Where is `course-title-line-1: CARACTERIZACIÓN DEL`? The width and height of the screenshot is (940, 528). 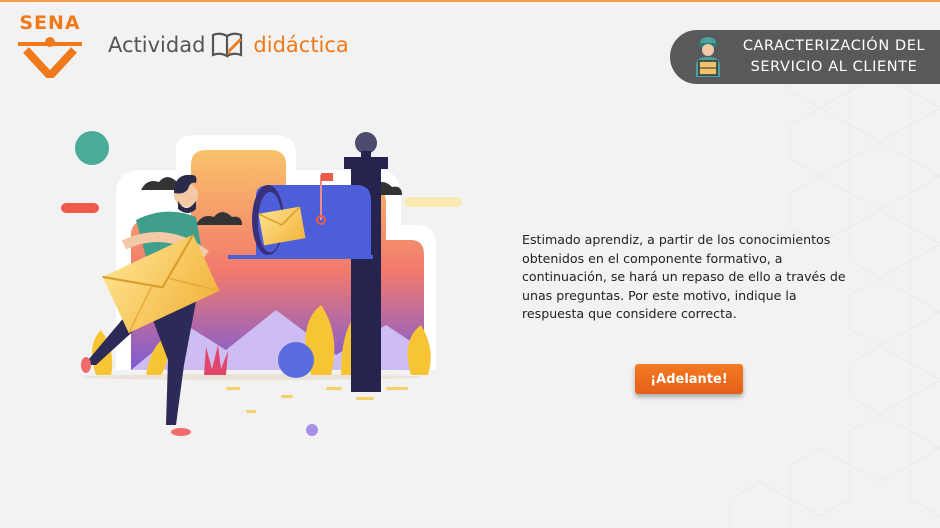 course-title-line-1: CARACTERIZACIÓN DEL is located at coordinates (834, 46).